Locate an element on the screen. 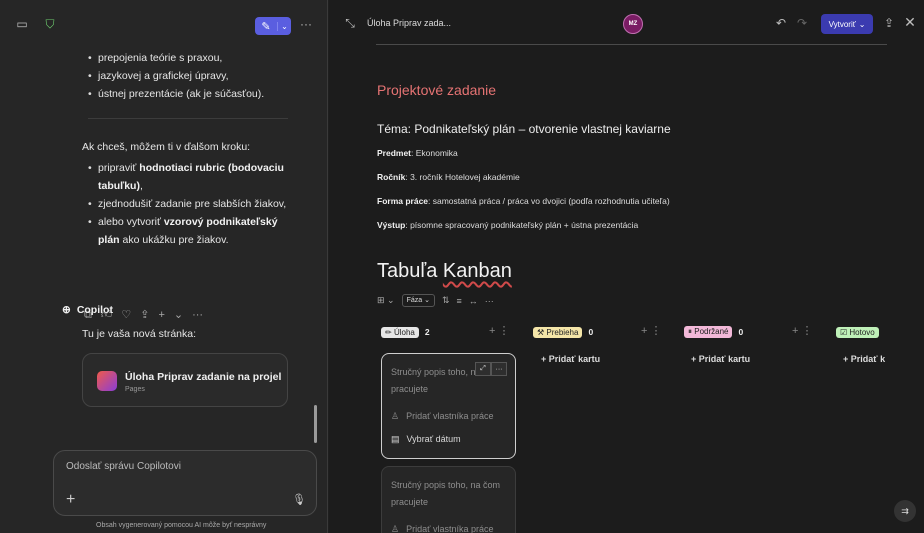  filter-dropdown: Fáza ⌄ is located at coordinates (418, 300).